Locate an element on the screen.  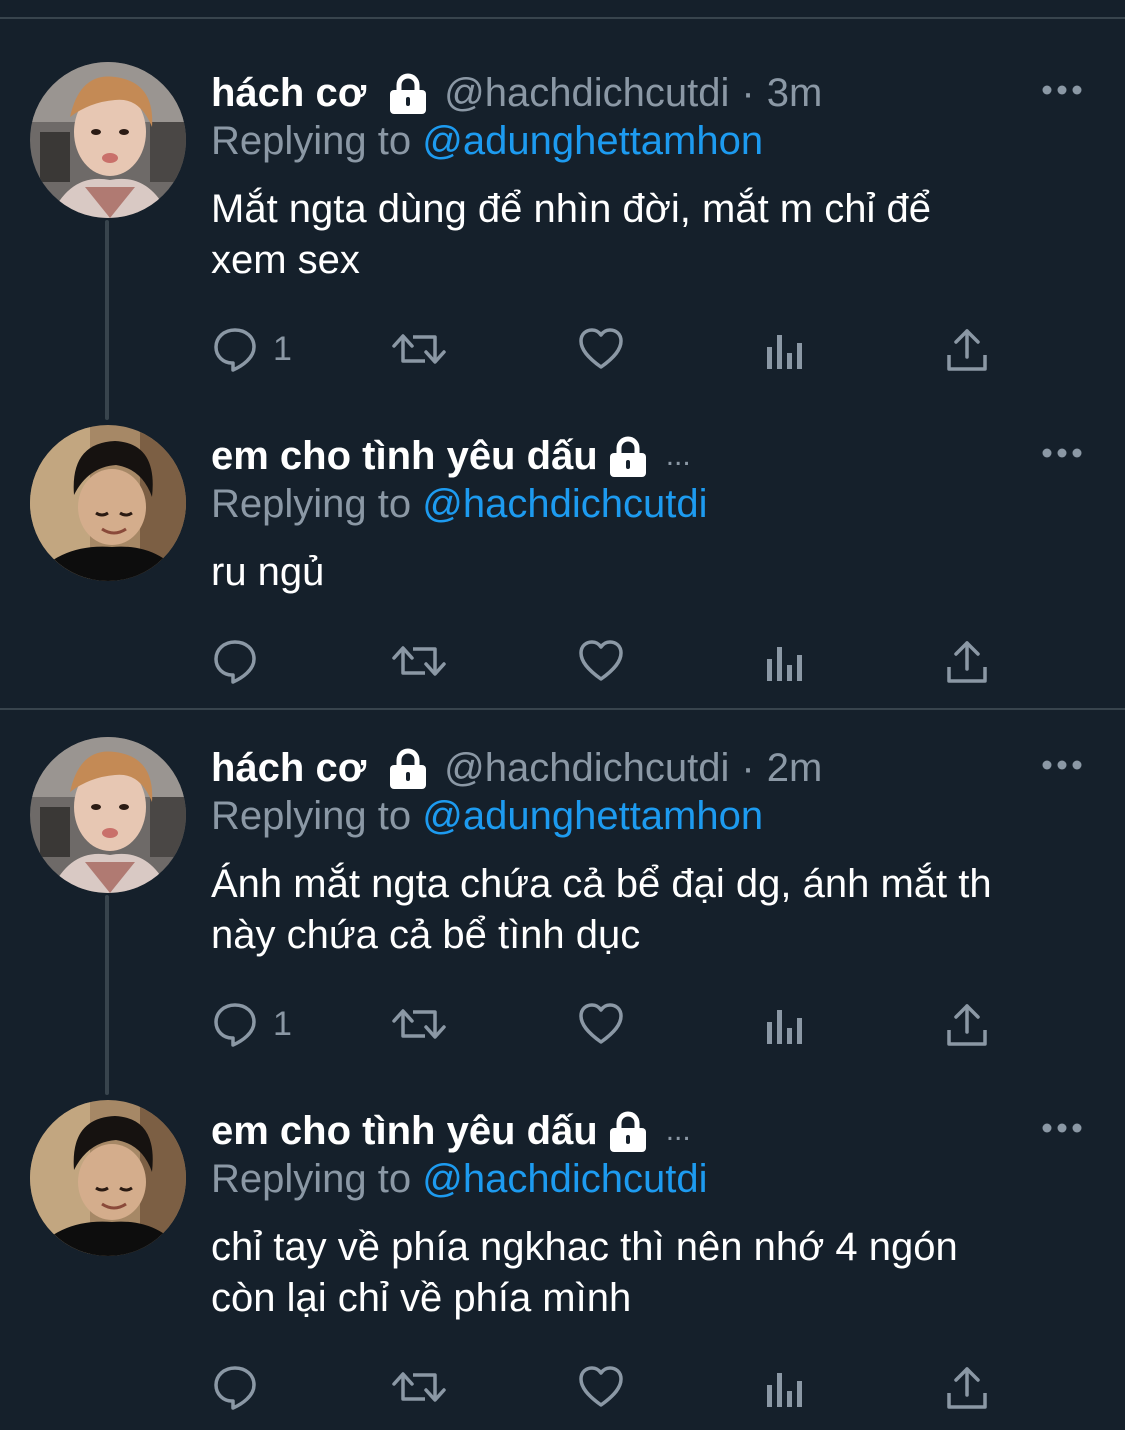
tweet-text-line: này chứa cả bể tình dục is located at coordinates (426, 935).